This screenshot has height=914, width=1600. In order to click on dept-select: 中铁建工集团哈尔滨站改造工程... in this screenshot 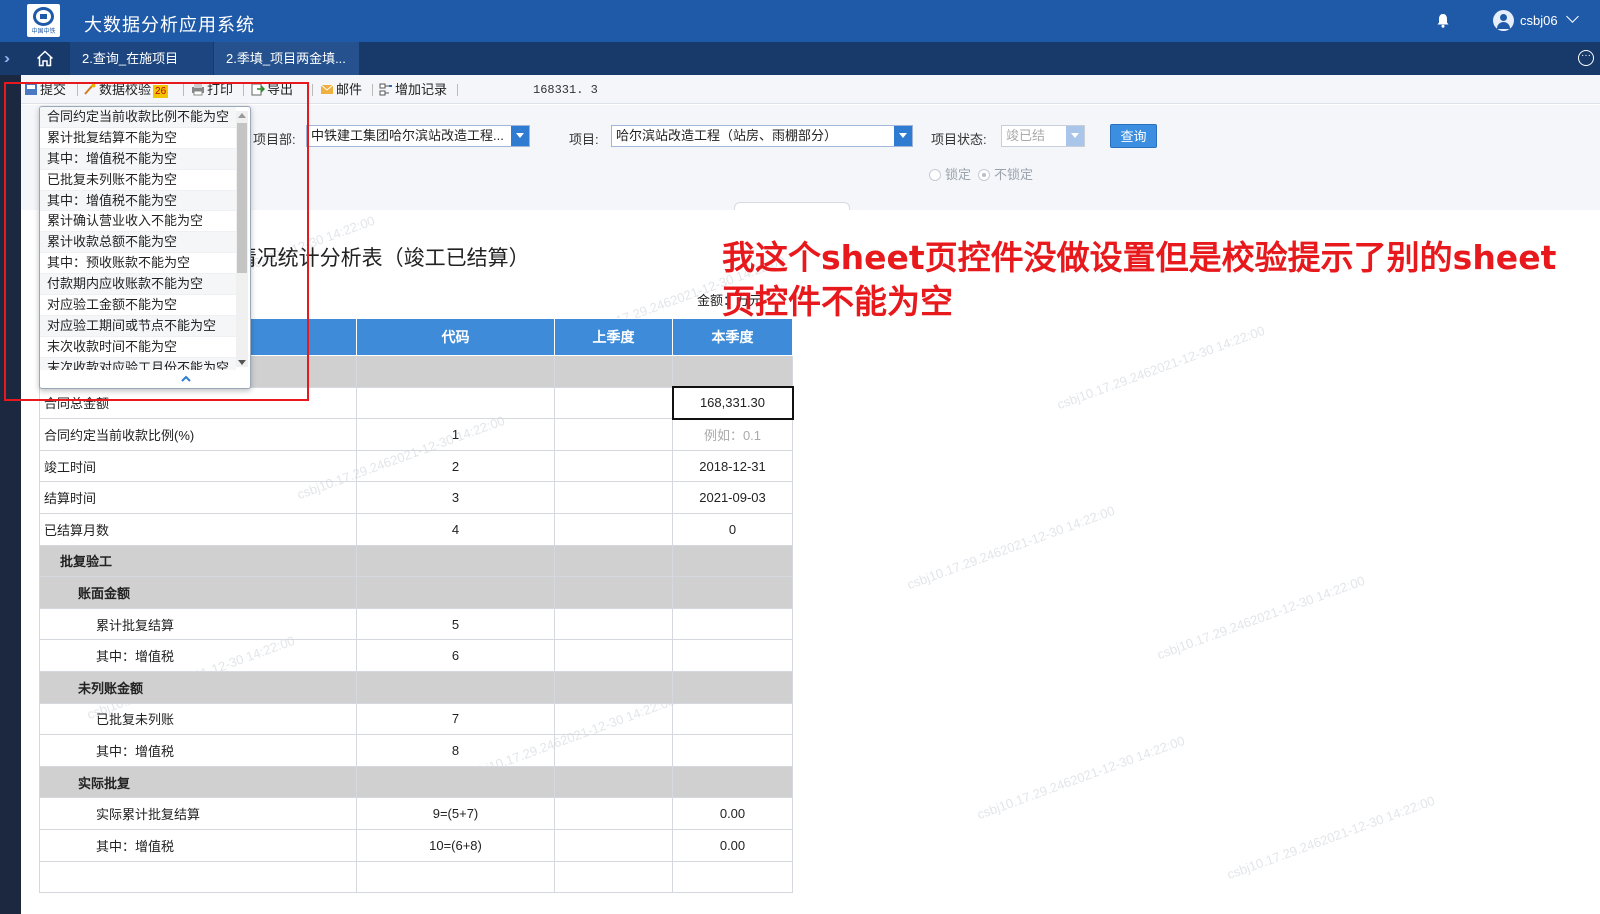, I will do `click(418, 136)`.